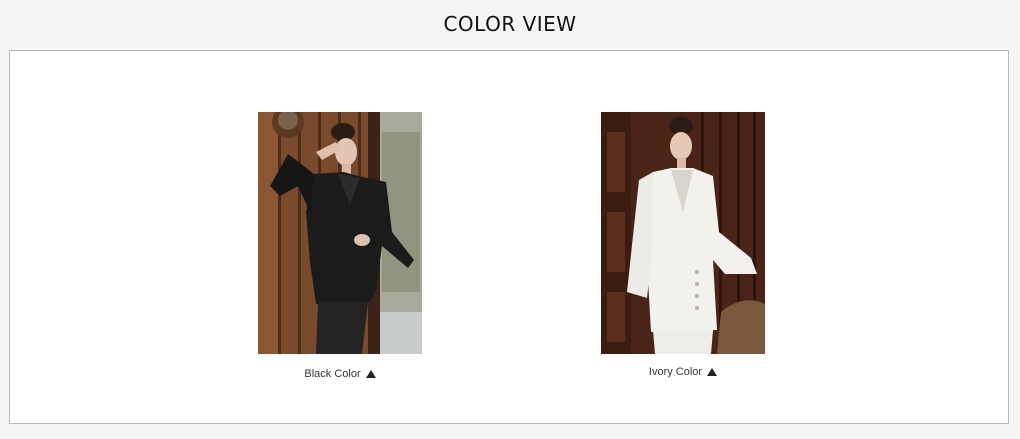 Image resolution: width=1020 pixels, height=439 pixels. Describe the element at coordinates (510, 24) in the screenshot. I see `section-title: COLOR VIEW` at that location.